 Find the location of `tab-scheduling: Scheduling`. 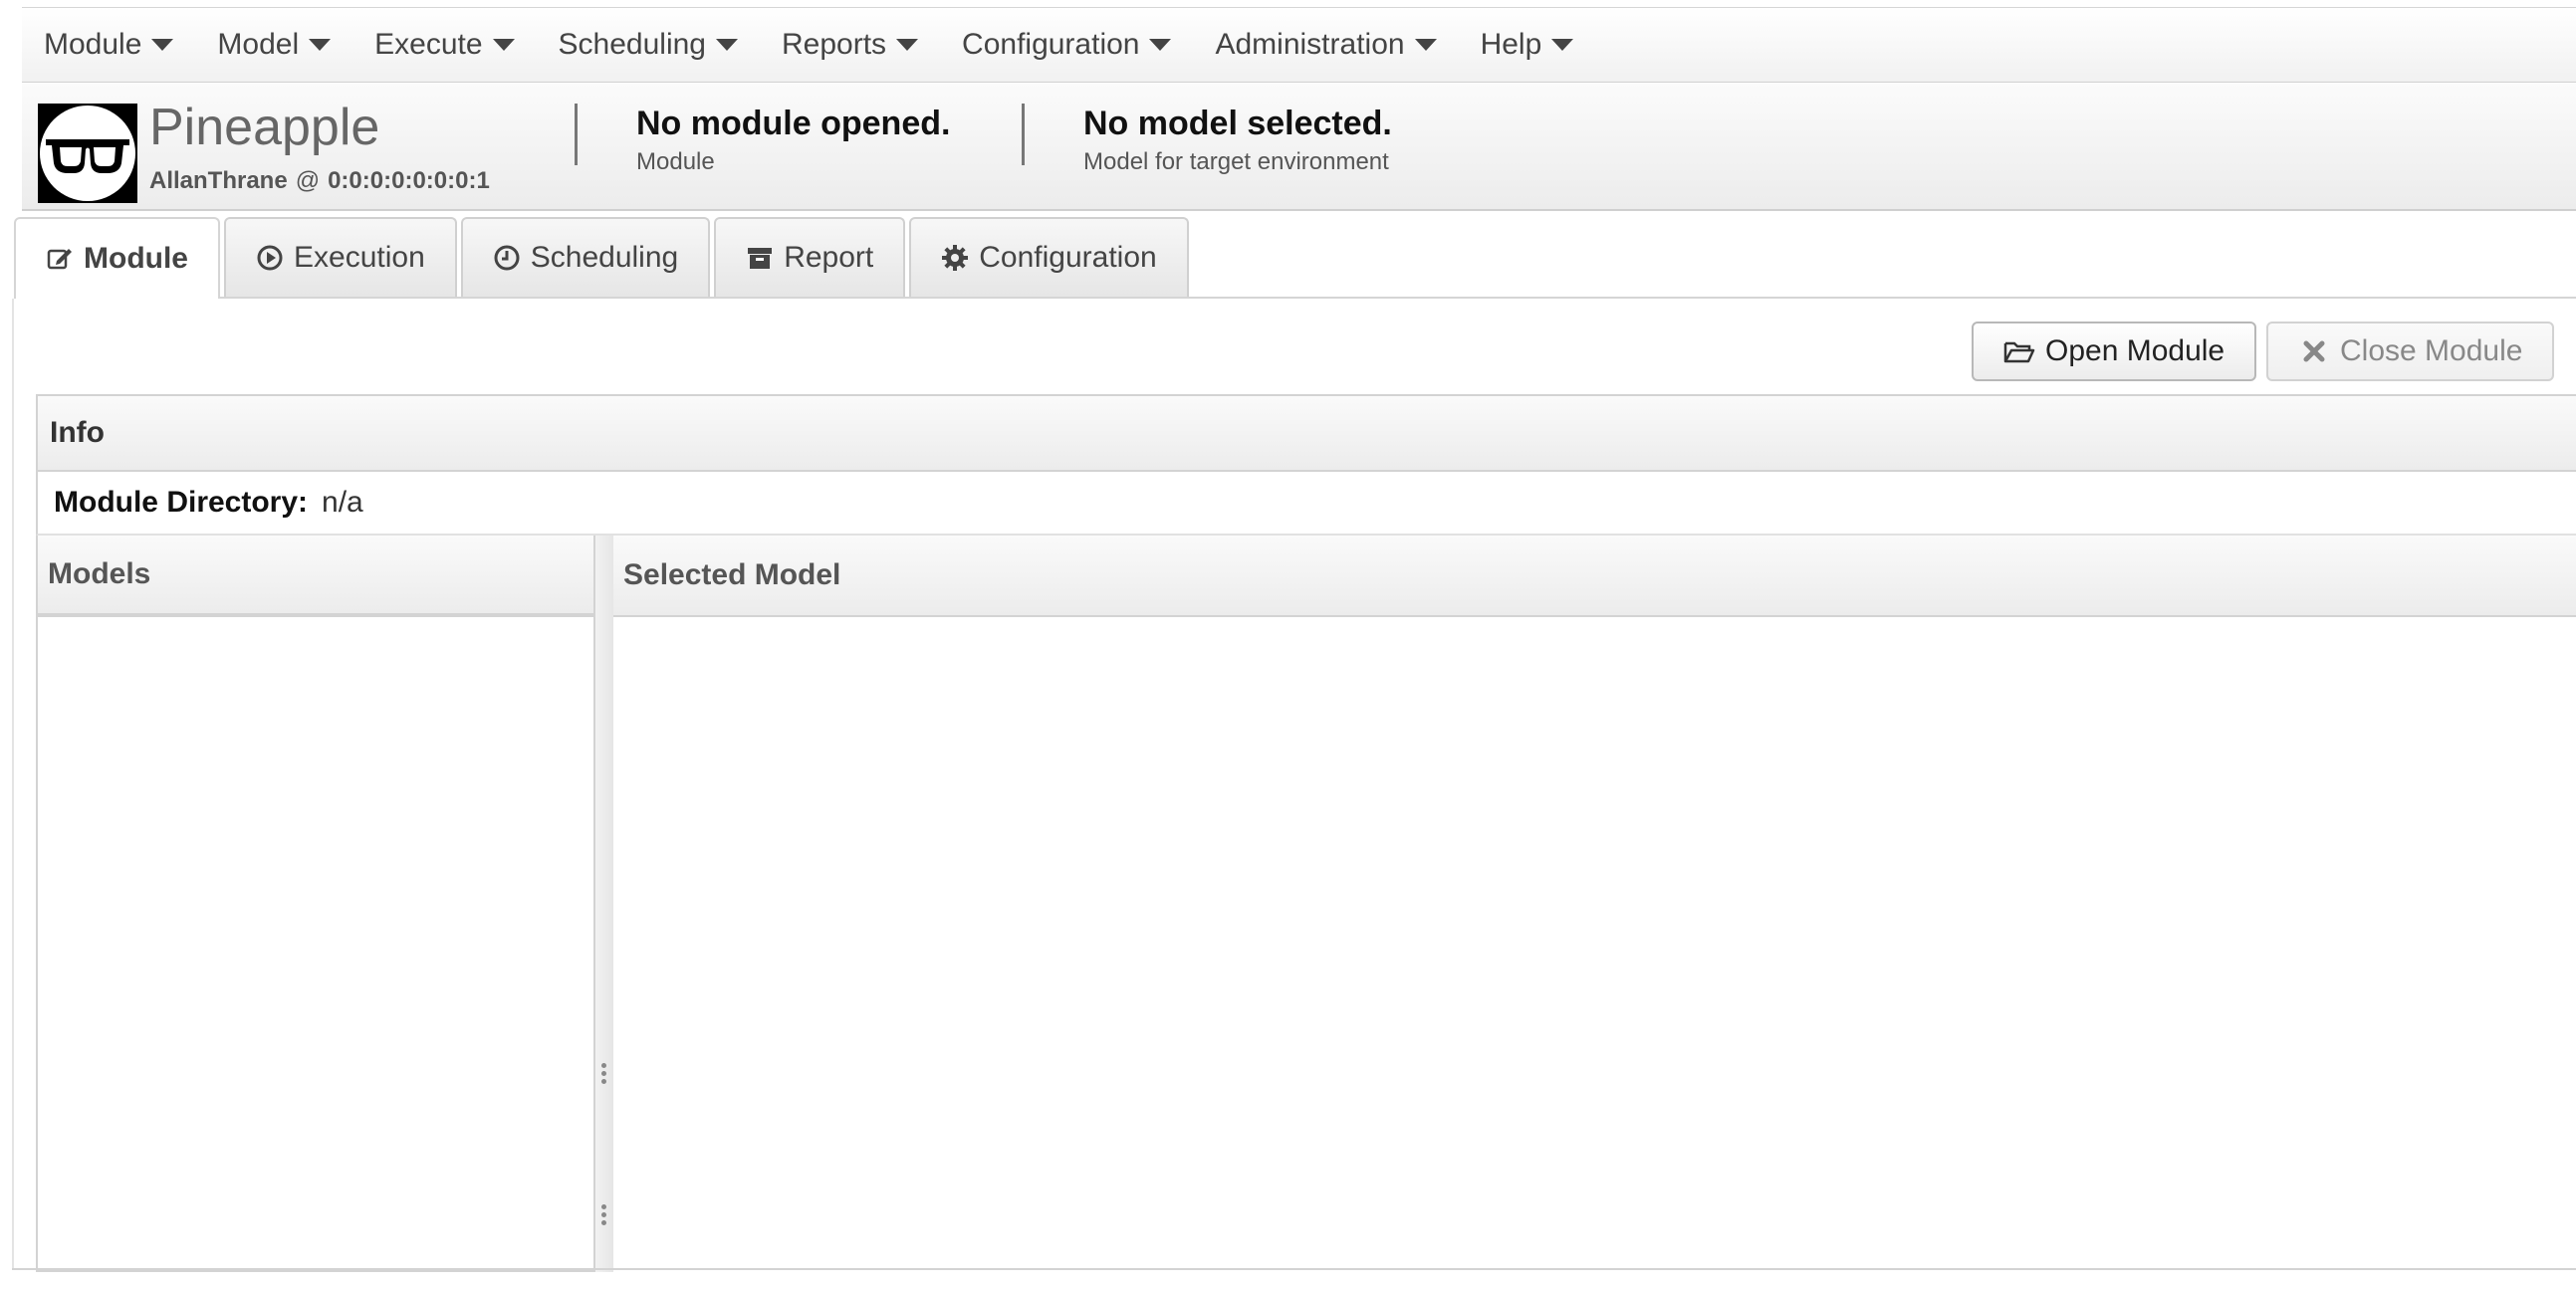

tab-scheduling: Scheduling is located at coordinates (585, 257).